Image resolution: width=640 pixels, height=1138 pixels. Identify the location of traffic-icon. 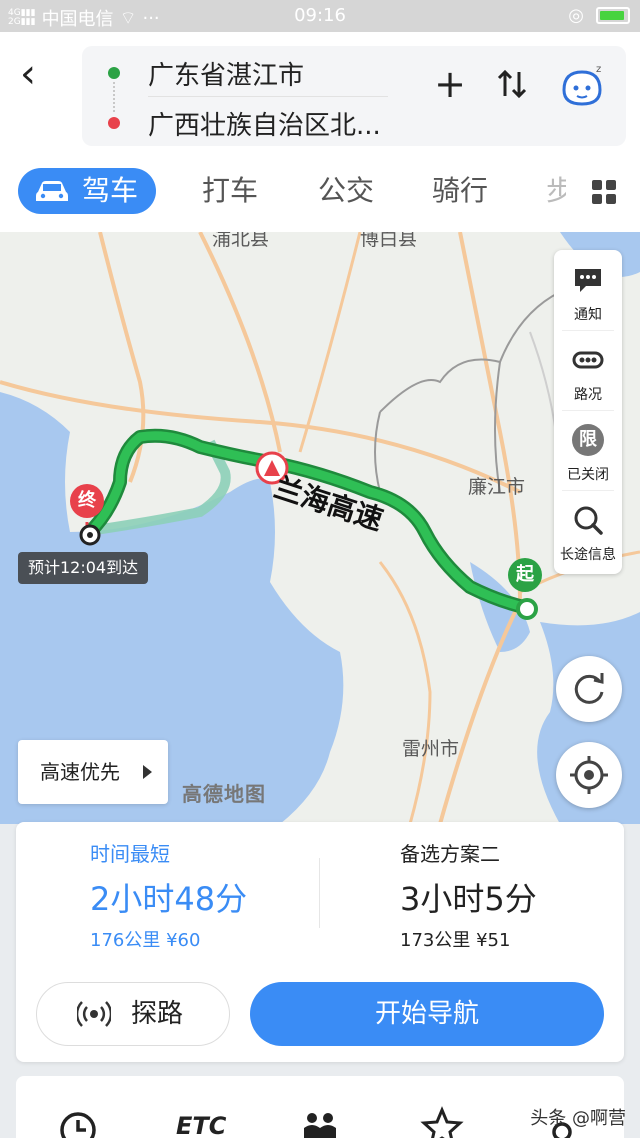
(588, 360).